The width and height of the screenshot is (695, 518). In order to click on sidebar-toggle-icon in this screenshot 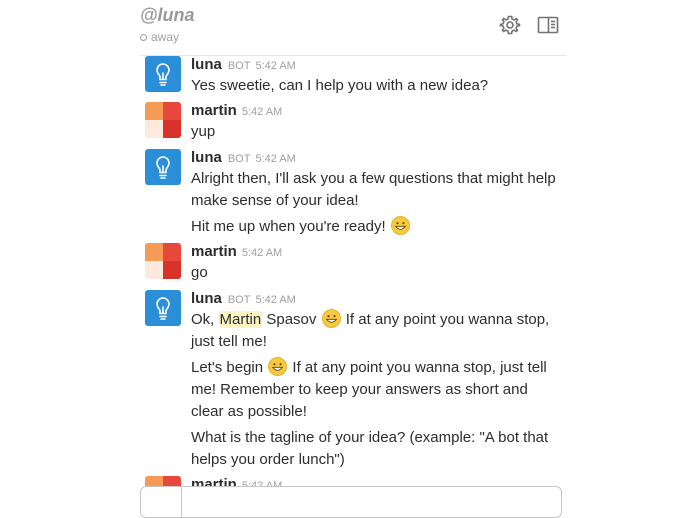, I will do `click(548, 25)`.